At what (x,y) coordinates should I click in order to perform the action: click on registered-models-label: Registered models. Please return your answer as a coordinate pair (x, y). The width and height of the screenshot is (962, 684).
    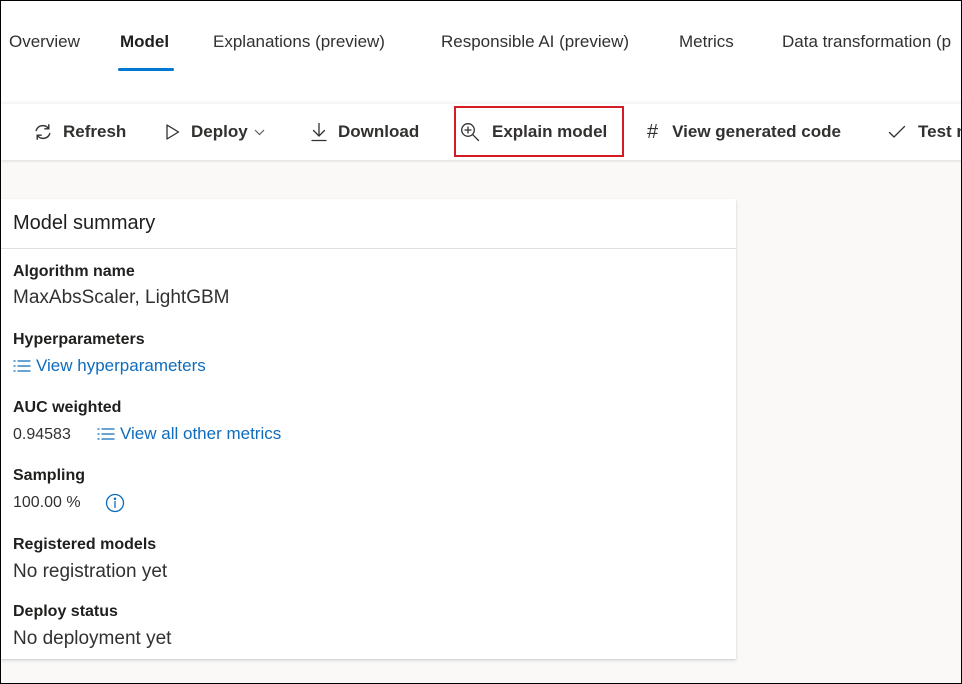
    Looking at the image, I should click on (85, 544).